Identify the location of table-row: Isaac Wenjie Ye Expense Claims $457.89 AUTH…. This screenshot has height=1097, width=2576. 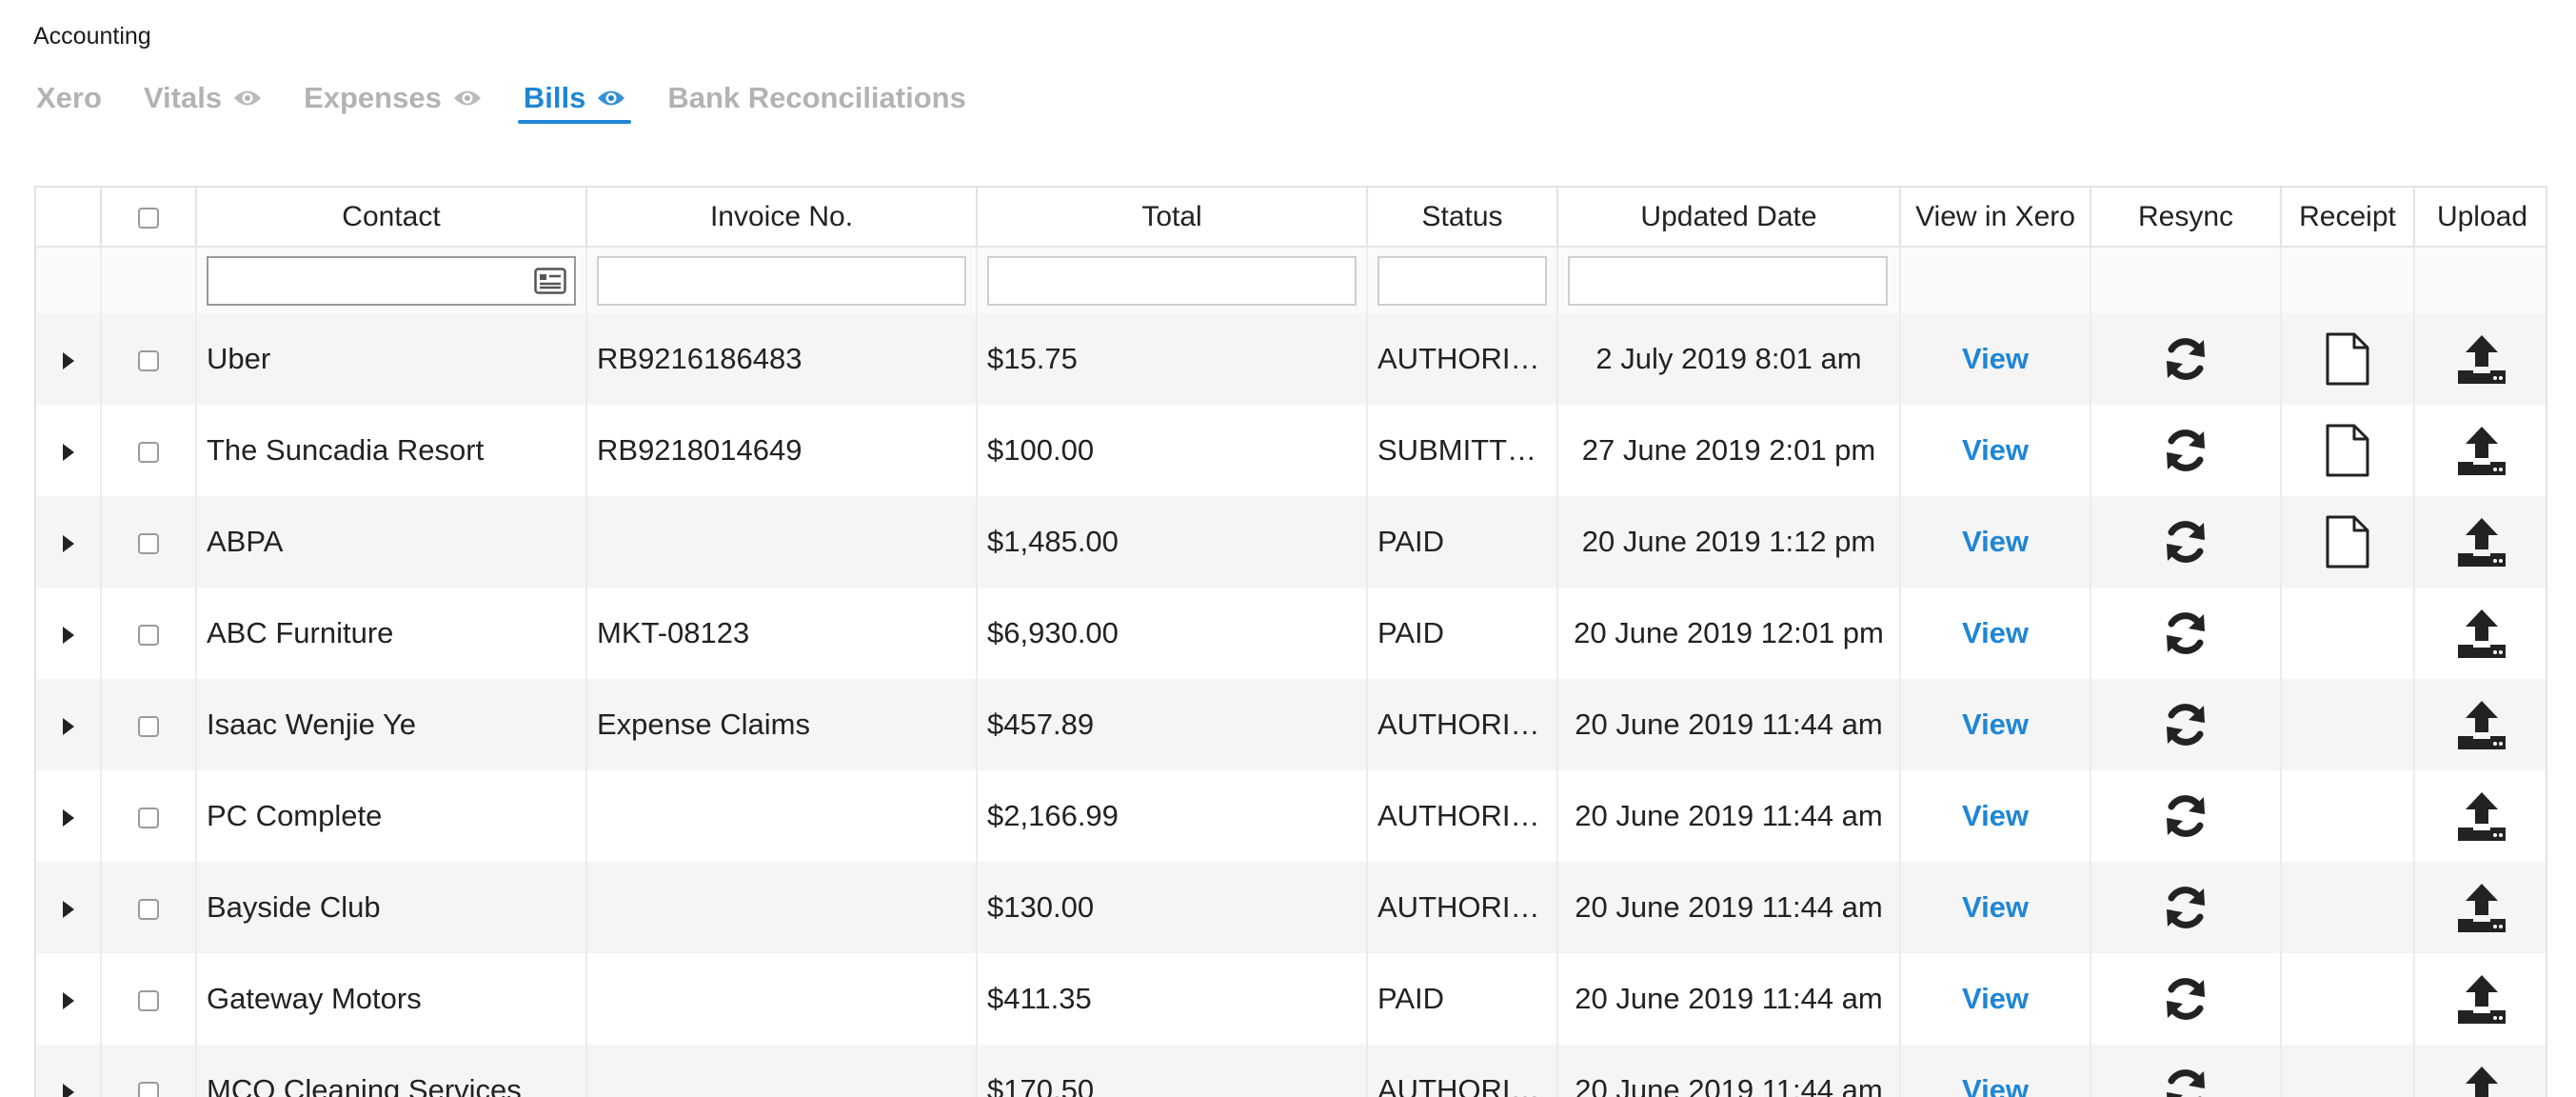
(1291, 724).